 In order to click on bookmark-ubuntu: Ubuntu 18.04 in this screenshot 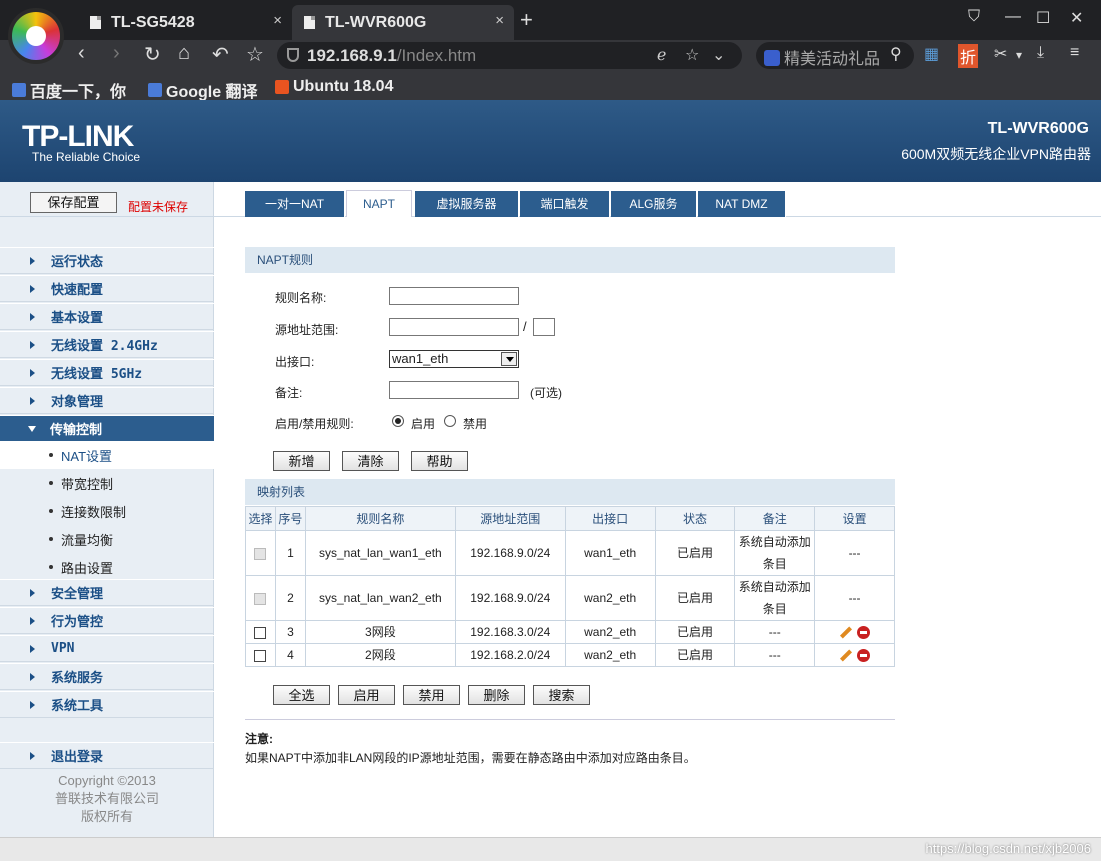, I will do `click(334, 87)`.